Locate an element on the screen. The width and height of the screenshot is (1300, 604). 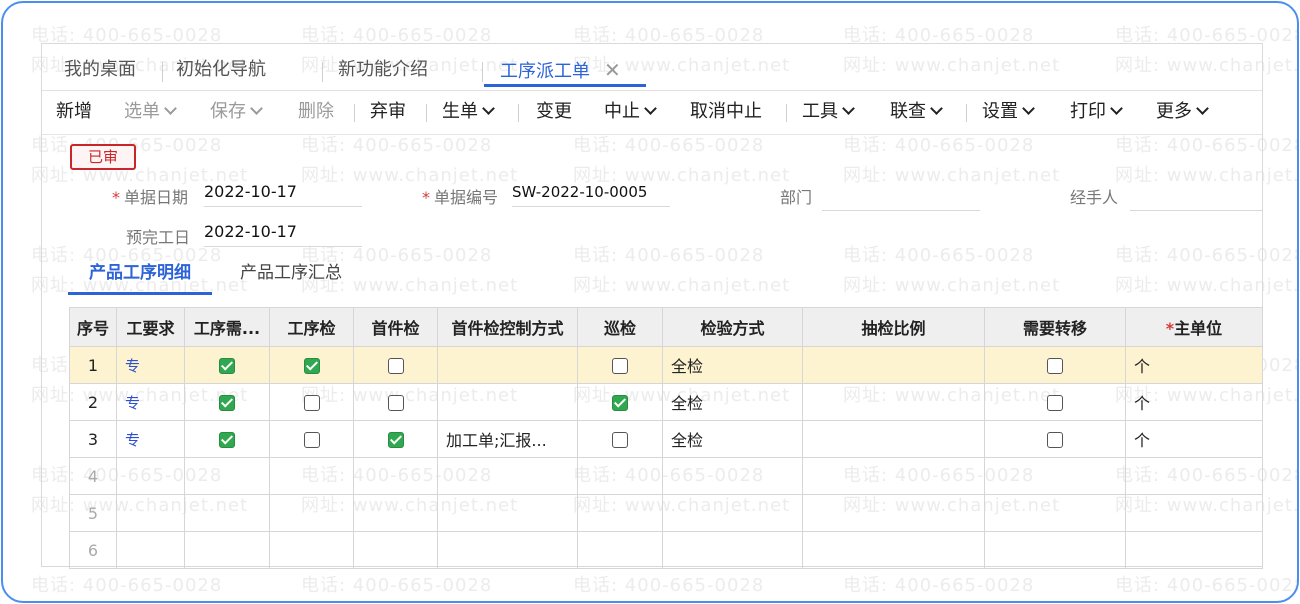
col-header-inspection-method: 检验方式 is located at coordinates (732, 327).